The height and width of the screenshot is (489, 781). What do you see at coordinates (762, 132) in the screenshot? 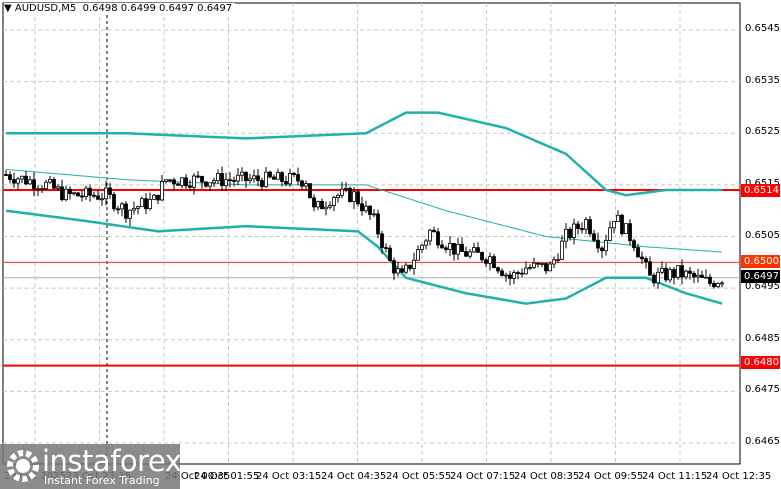
I see `price-axis-label: 0.6525` at bounding box center [762, 132].